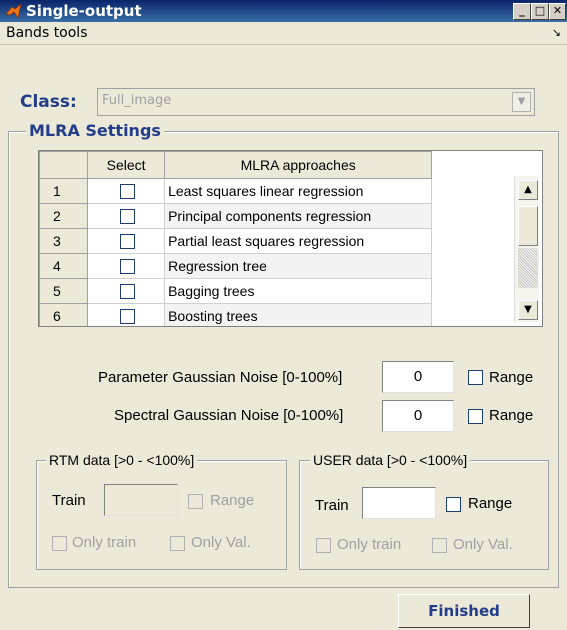 The image size is (567, 630). I want to click on table-row: 1 Least squares linear regression, so click(290, 191).